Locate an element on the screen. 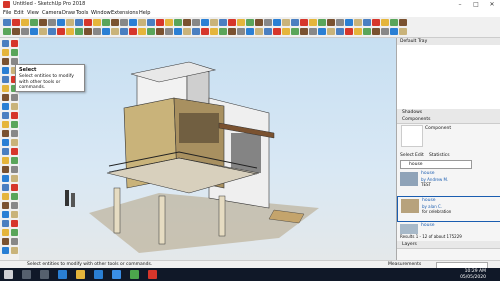 Image resolution: width=500 pixels, height=281 pixels. component-name: house is located at coordinates (429, 200).